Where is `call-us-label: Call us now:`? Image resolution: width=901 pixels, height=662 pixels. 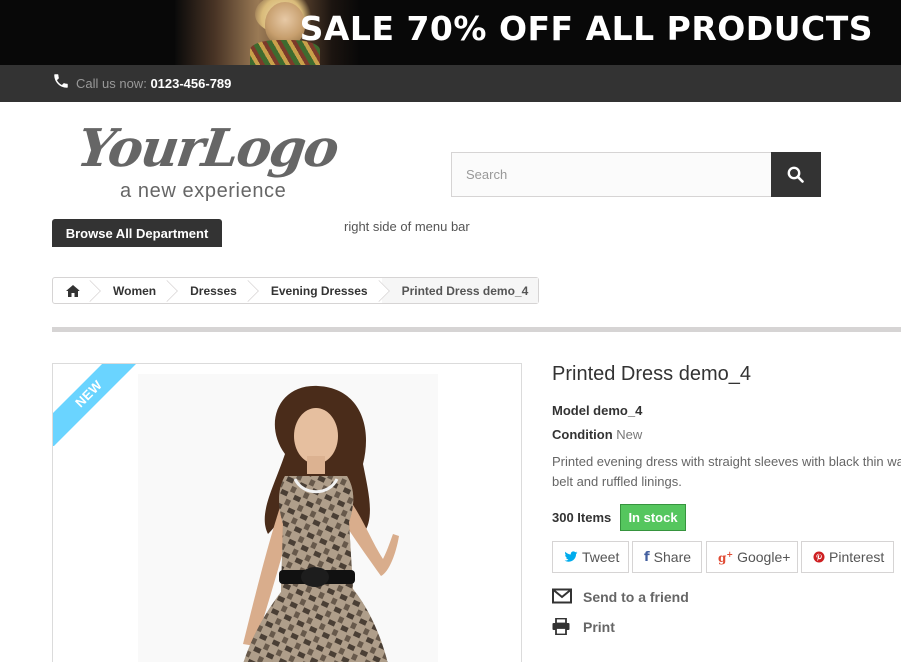
call-us-label: Call us now: is located at coordinates (111, 83).